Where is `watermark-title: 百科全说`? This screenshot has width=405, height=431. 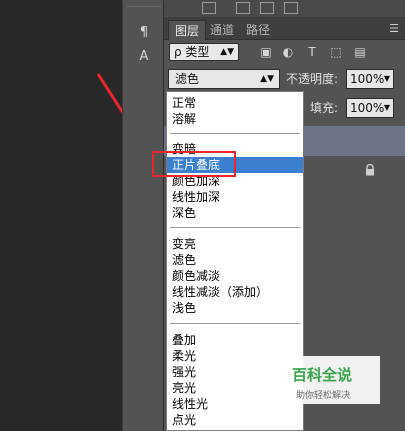 watermark-title: 百科全说 is located at coordinates (322, 375).